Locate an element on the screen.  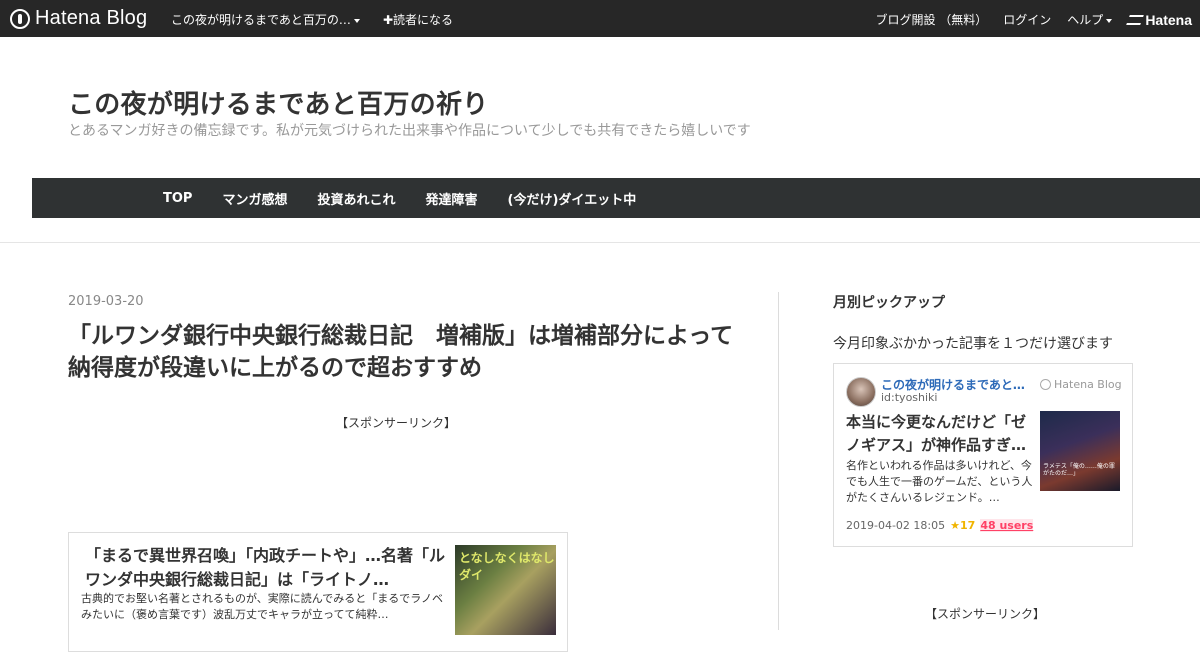
avatar is located at coordinates (861, 392).